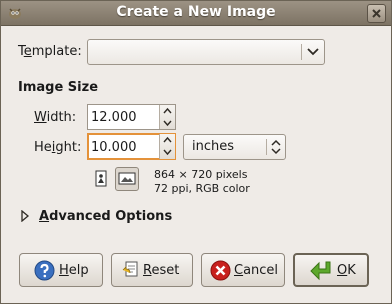 The image size is (392, 304). I want to click on ok-button: OK, so click(331, 270).